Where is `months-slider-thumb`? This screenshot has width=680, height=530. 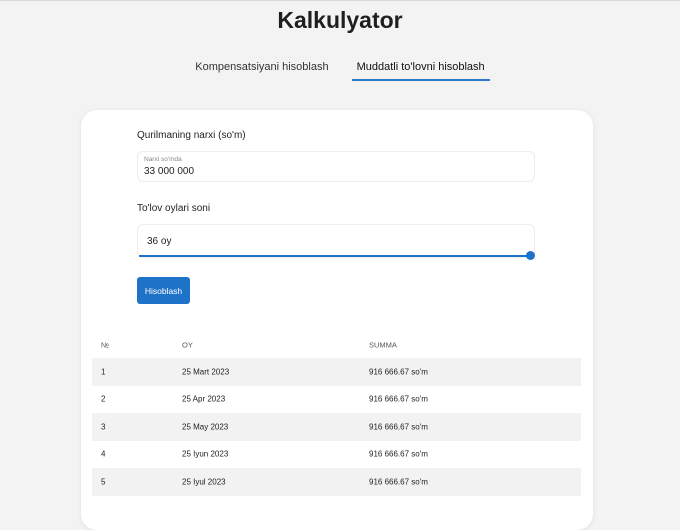
months-slider-thumb is located at coordinates (530, 255).